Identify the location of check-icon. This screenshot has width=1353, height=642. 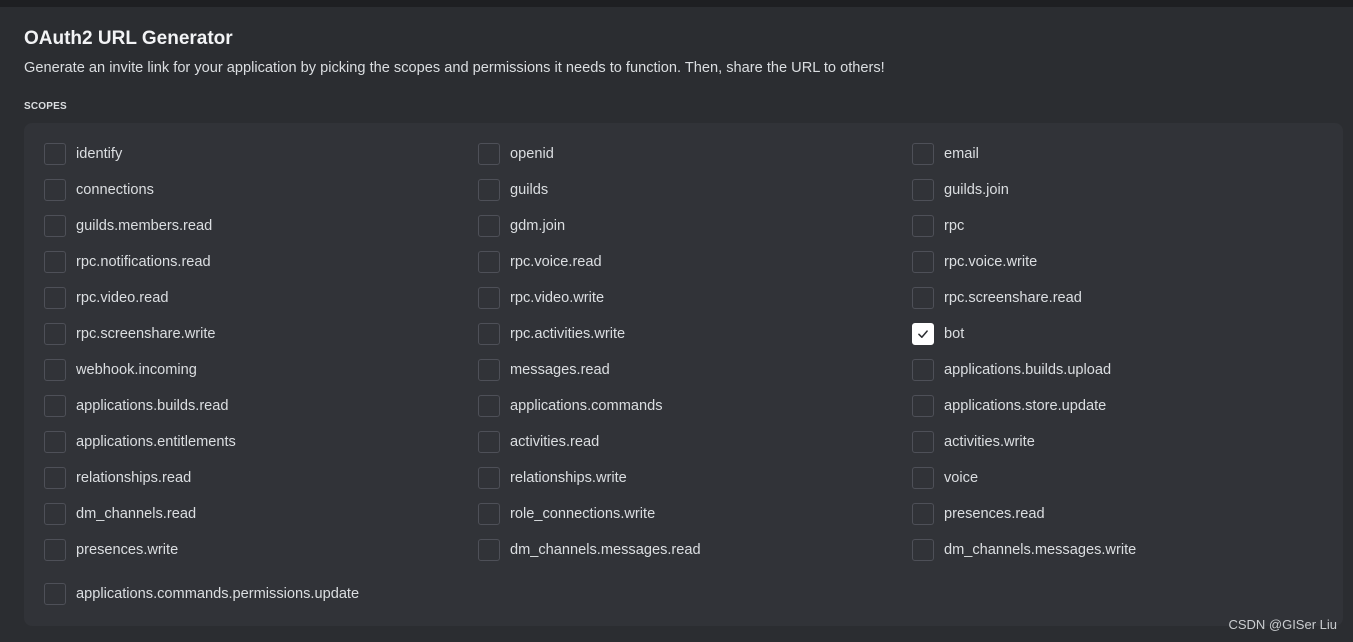
(923, 334).